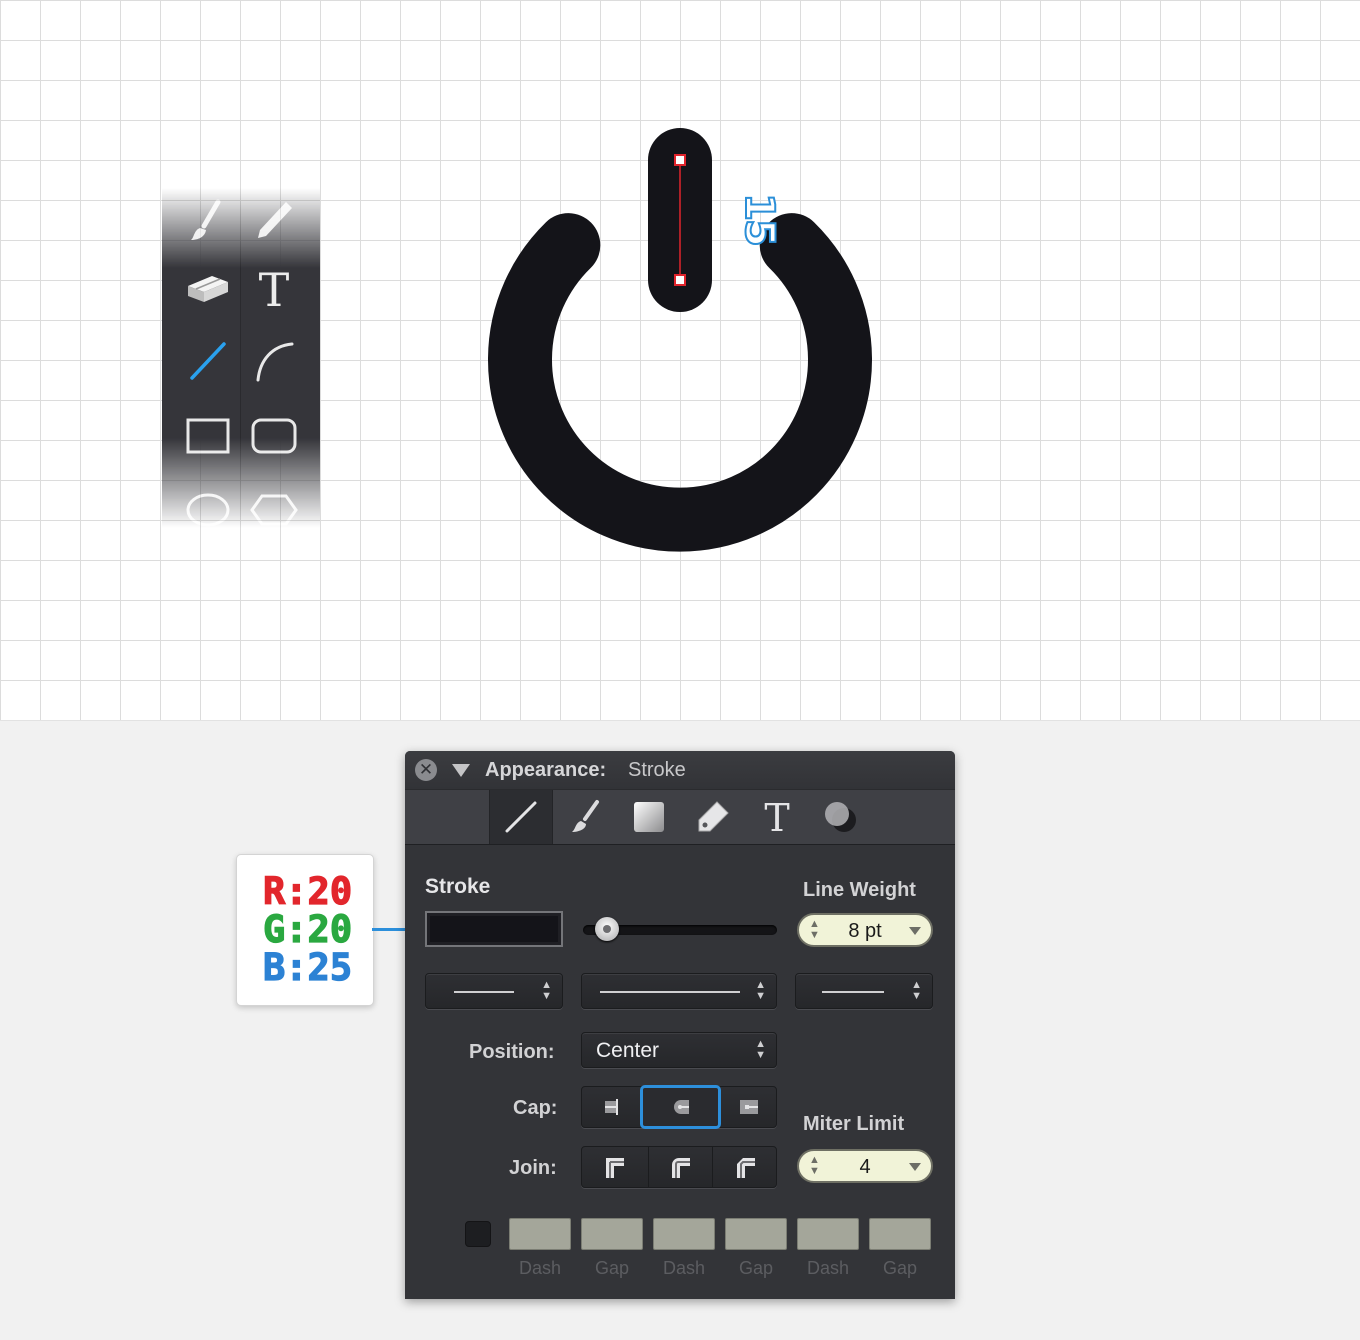 Image resolution: width=1360 pixels, height=1340 pixels. What do you see at coordinates (478, 1234) in the screenshot?
I see `dash-enable-checkbox` at bounding box center [478, 1234].